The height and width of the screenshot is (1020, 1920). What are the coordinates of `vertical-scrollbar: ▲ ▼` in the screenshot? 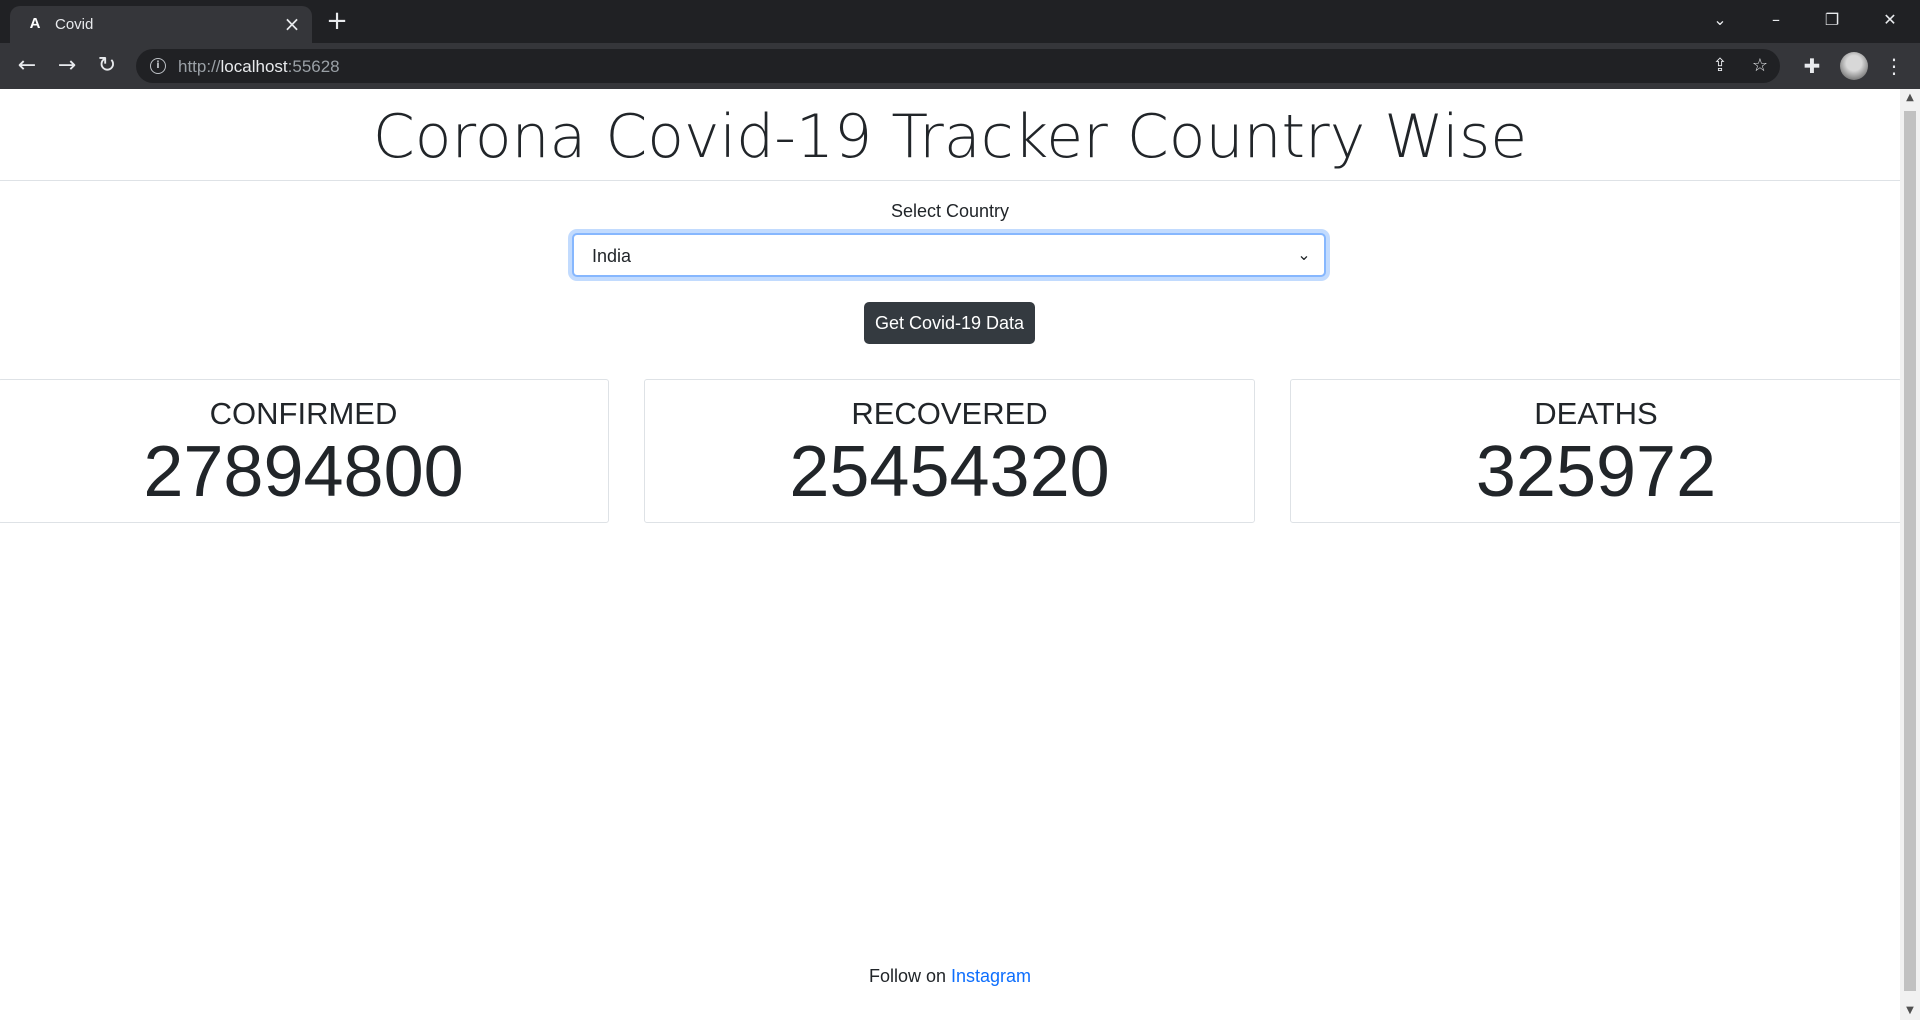 It's located at (1910, 554).